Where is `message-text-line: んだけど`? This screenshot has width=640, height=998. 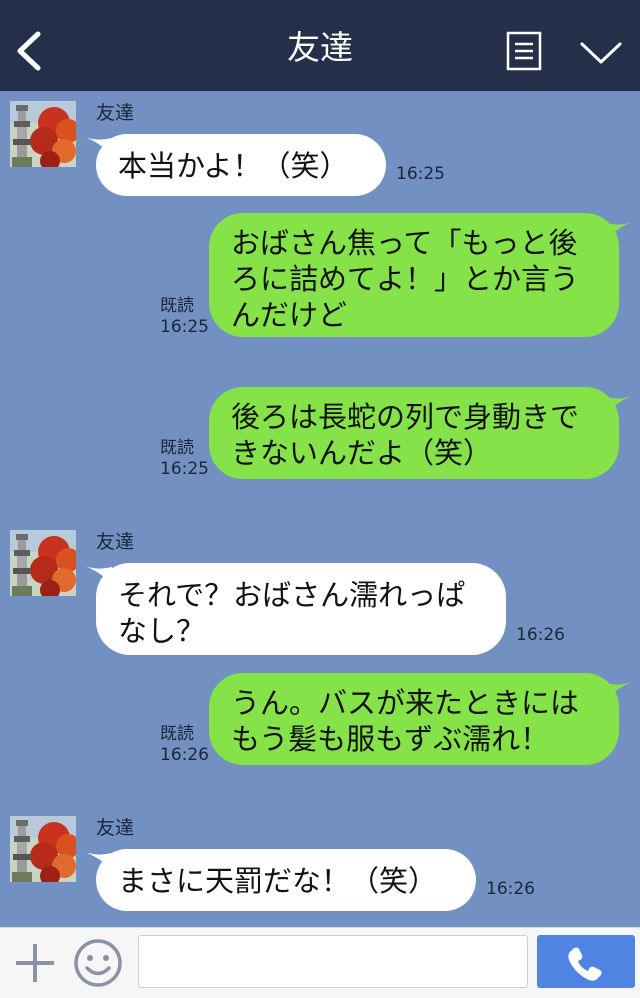
message-text-line: んだけど is located at coordinates (289, 315).